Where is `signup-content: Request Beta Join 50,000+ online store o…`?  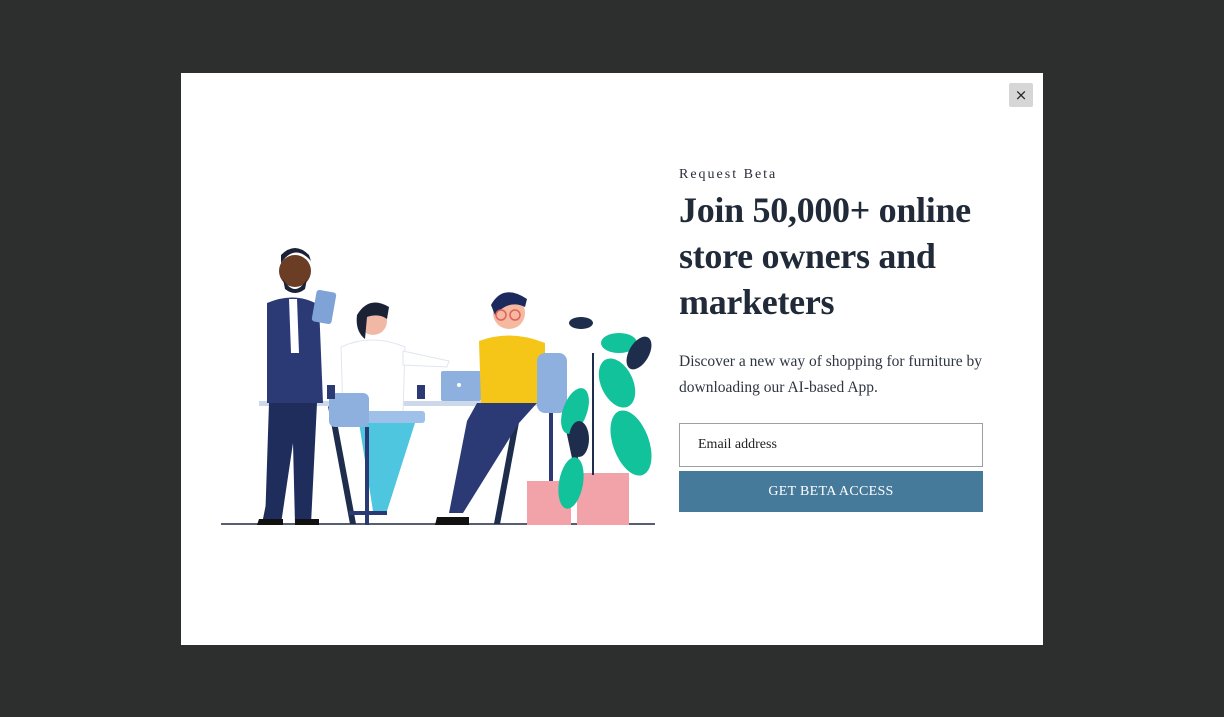
signup-content: Request Beta Join 50,000+ online store o… is located at coordinates (831, 339).